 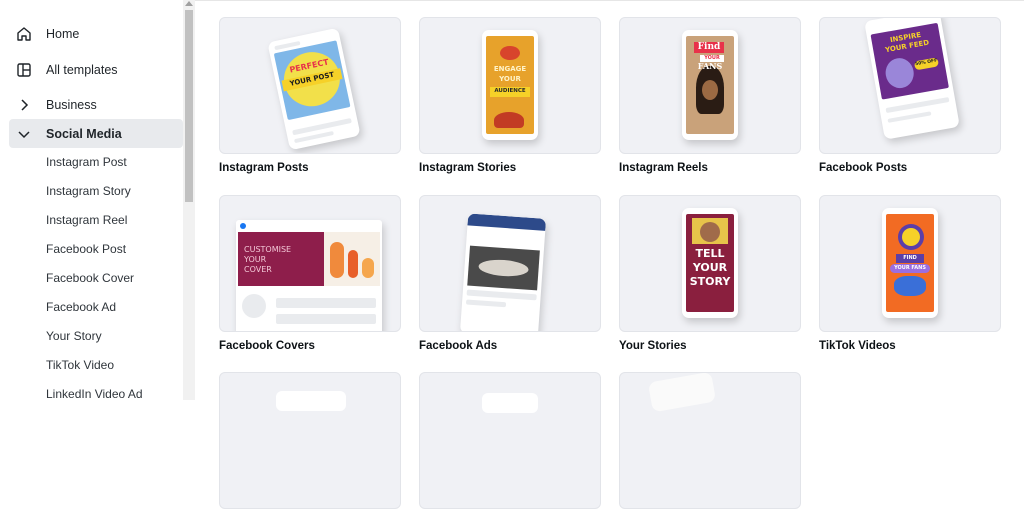 I want to click on sidebar-subitem-your-story: Your Story, so click(x=74, y=336).